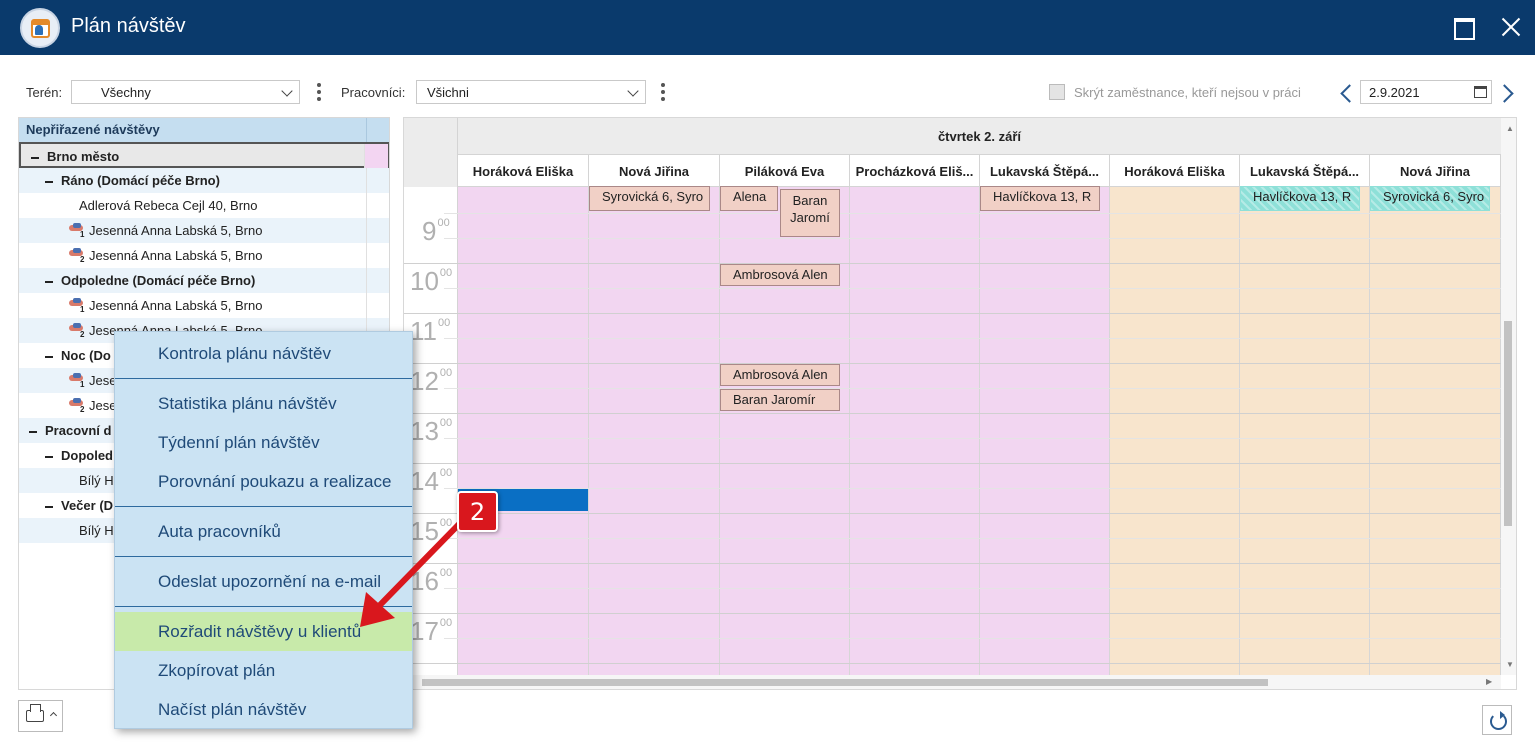 This screenshot has width=1535, height=750. I want to click on print-button, so click(40, 716).